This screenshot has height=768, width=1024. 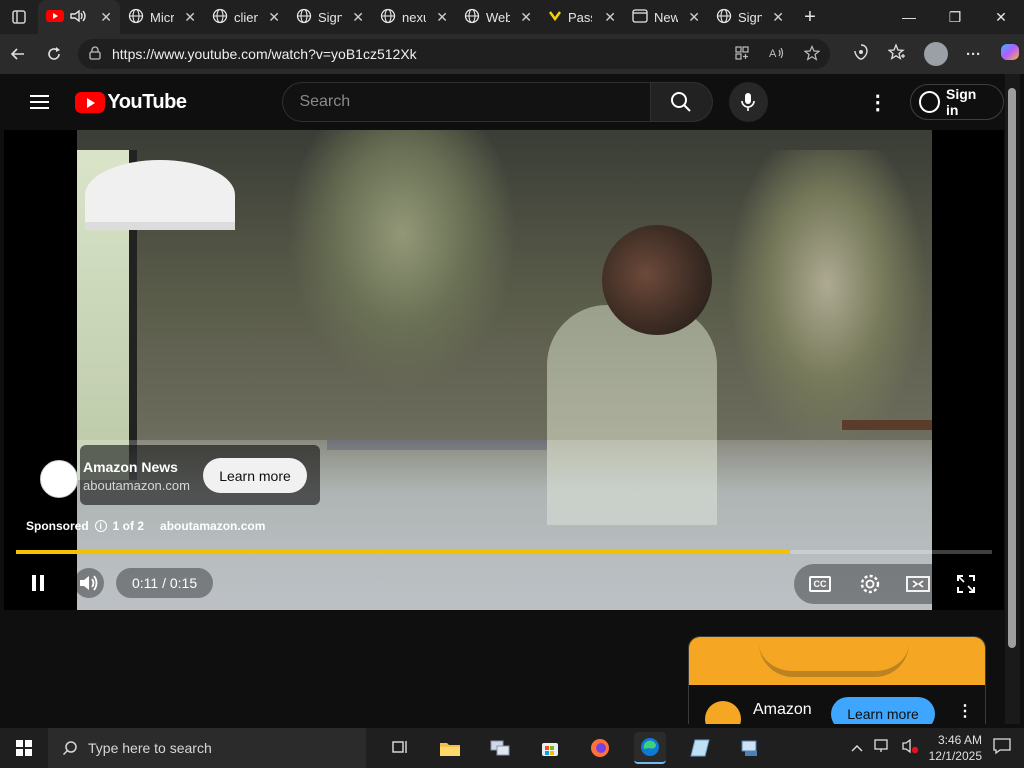 I want to click on sign-in-button: Sign in, so click(x=956, y=102).